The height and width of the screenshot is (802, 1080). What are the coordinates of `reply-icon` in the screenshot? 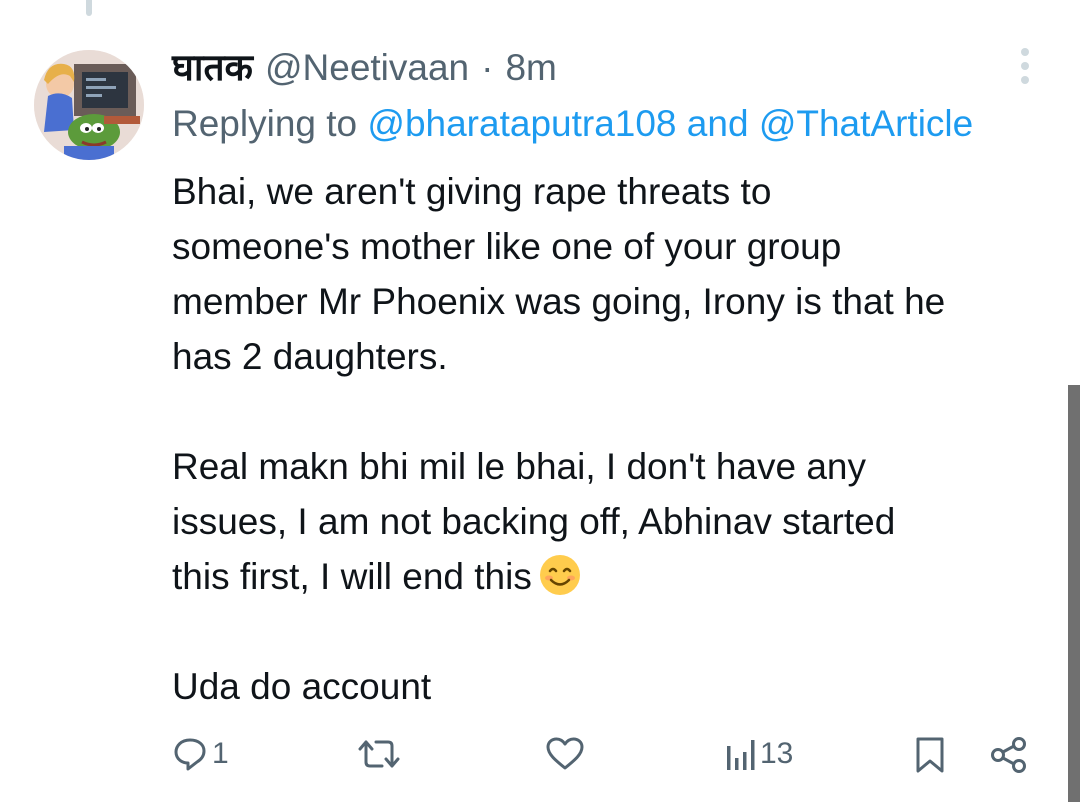 It's located at (190, 754).